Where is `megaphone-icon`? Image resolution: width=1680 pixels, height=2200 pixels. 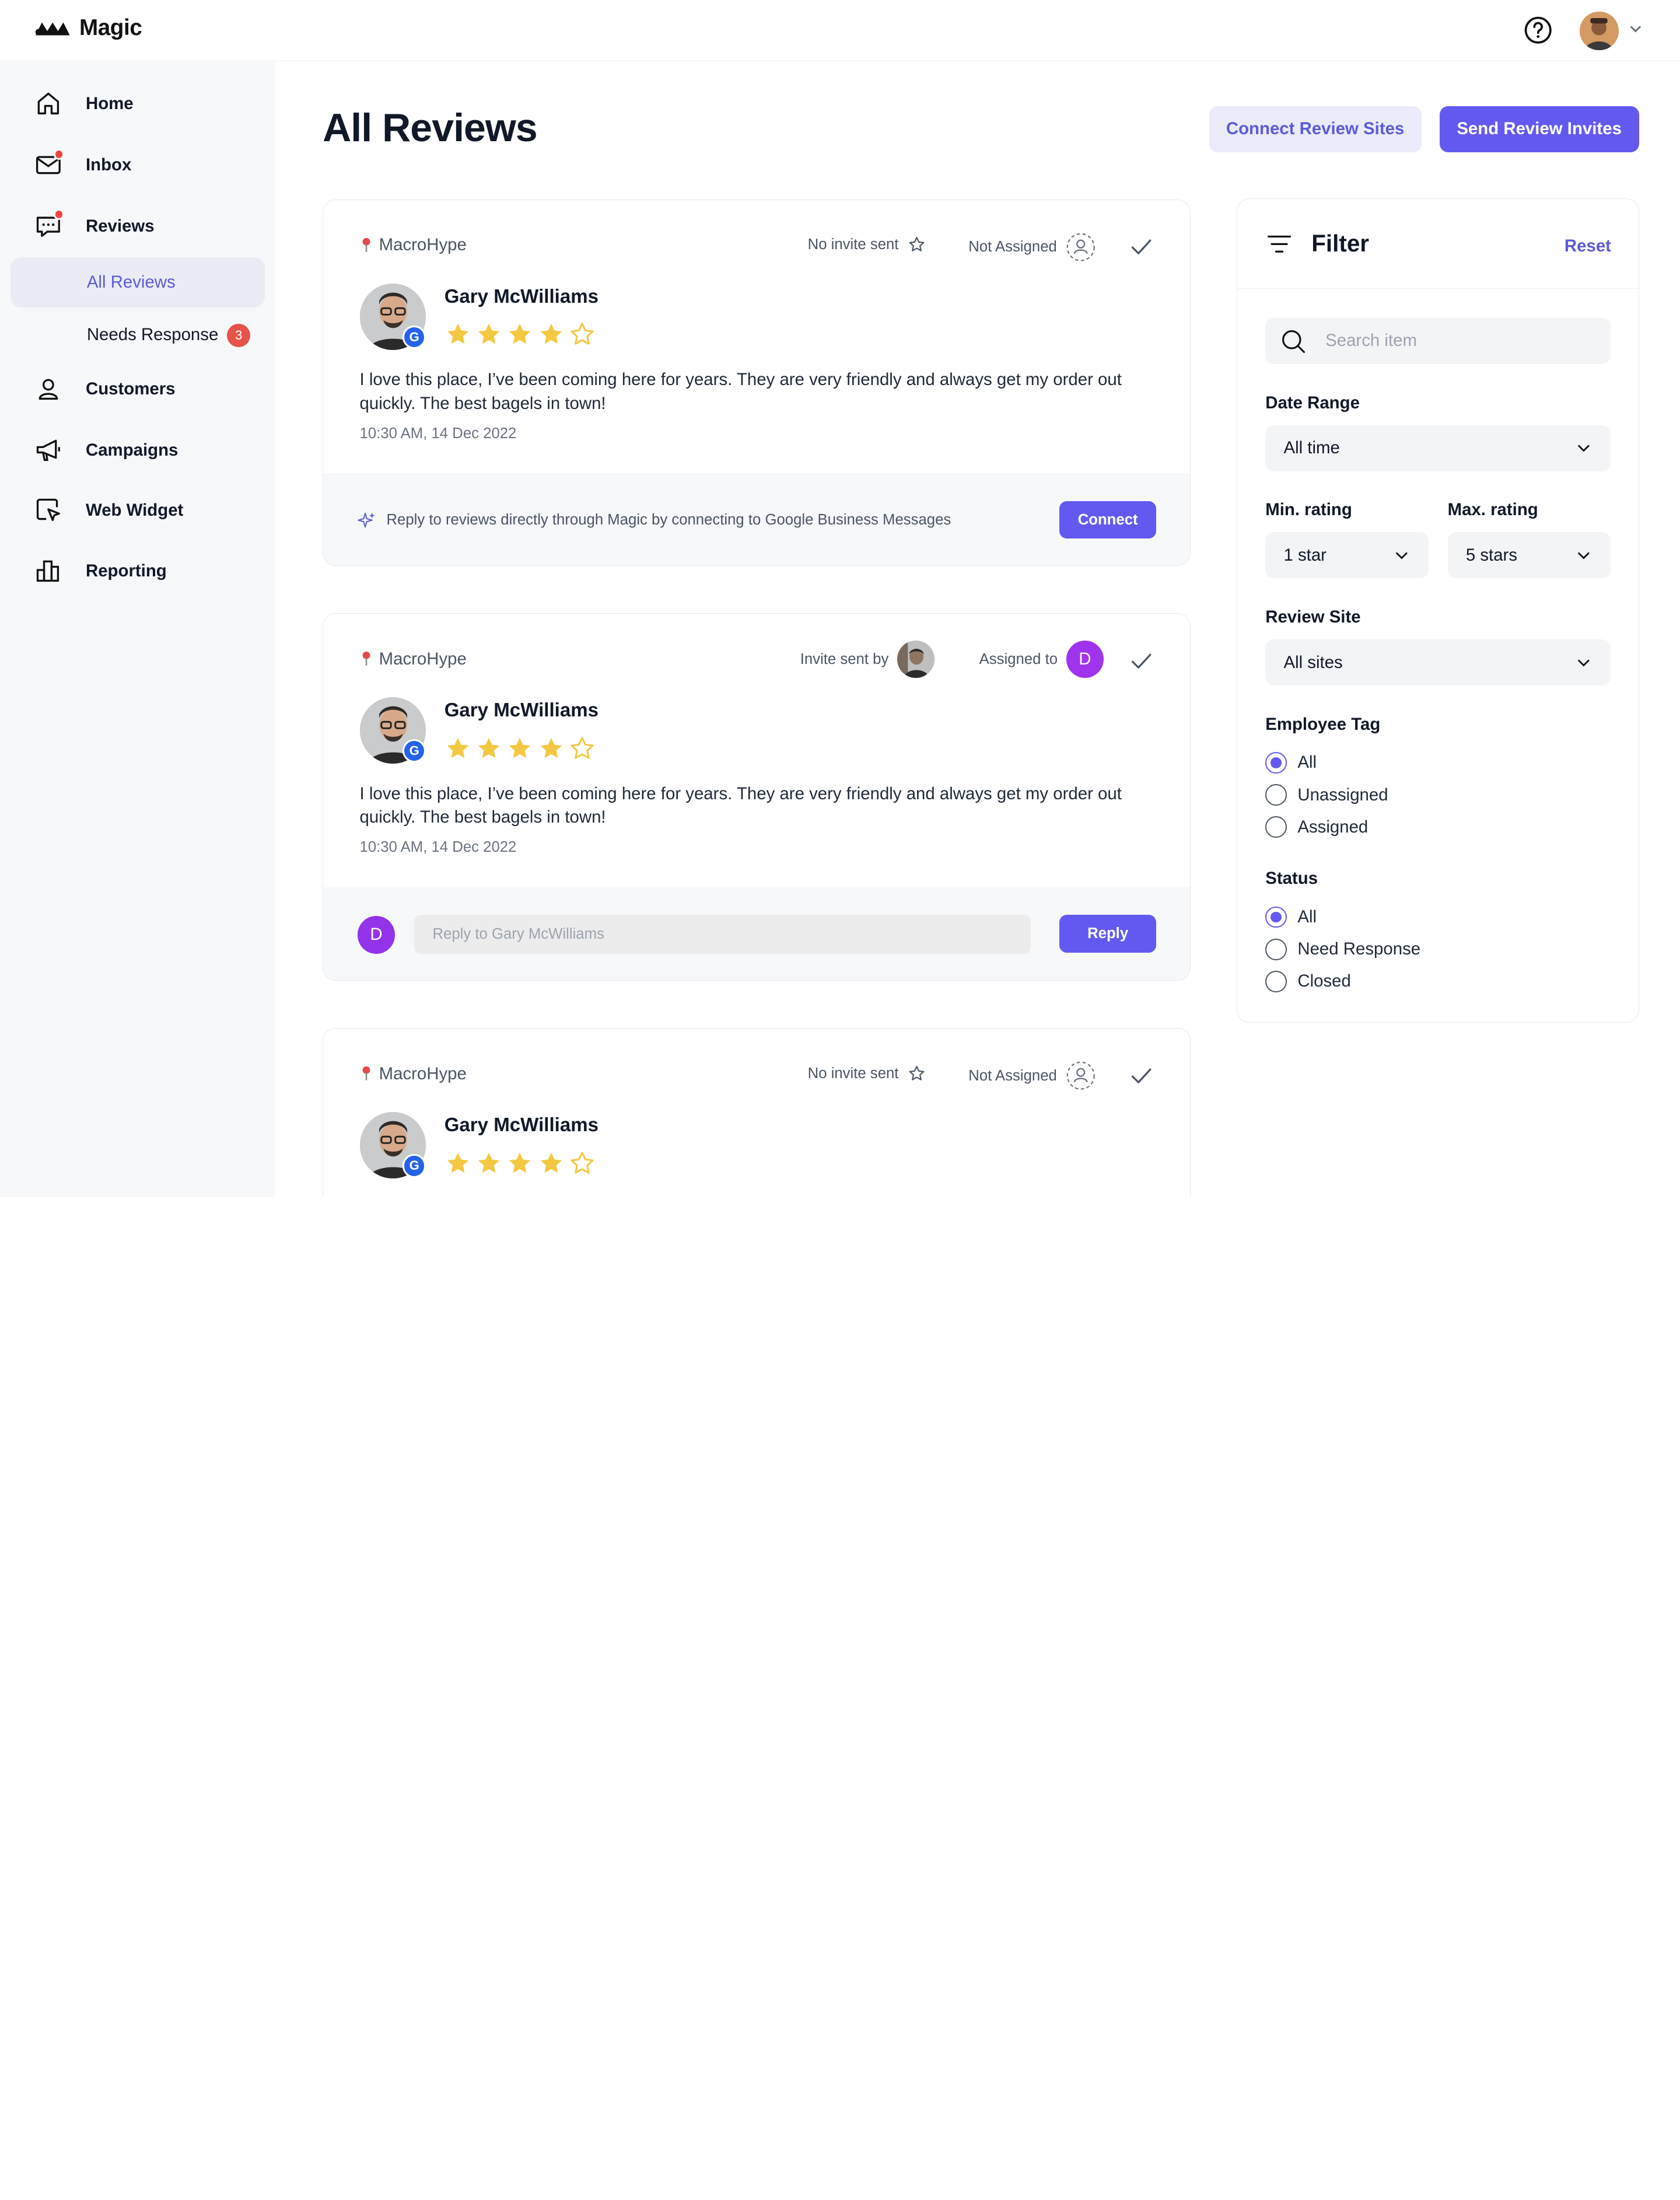 megaphone-icon is located at coordinates (48, 450).